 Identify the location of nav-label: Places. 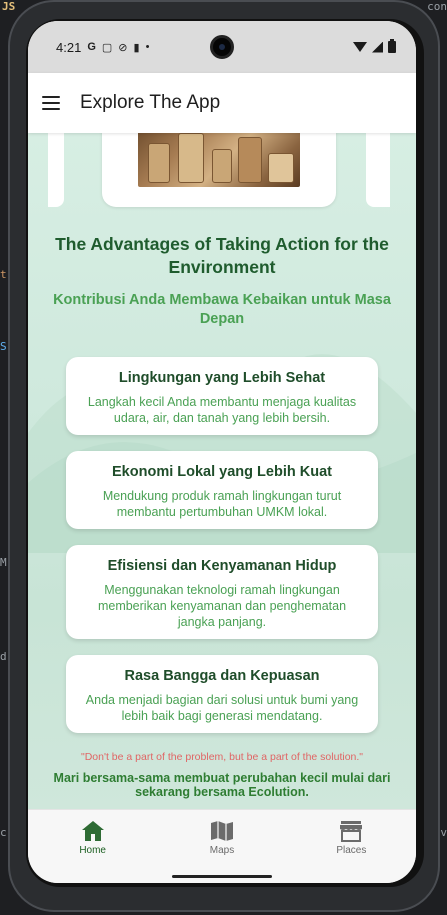
(351, 850).